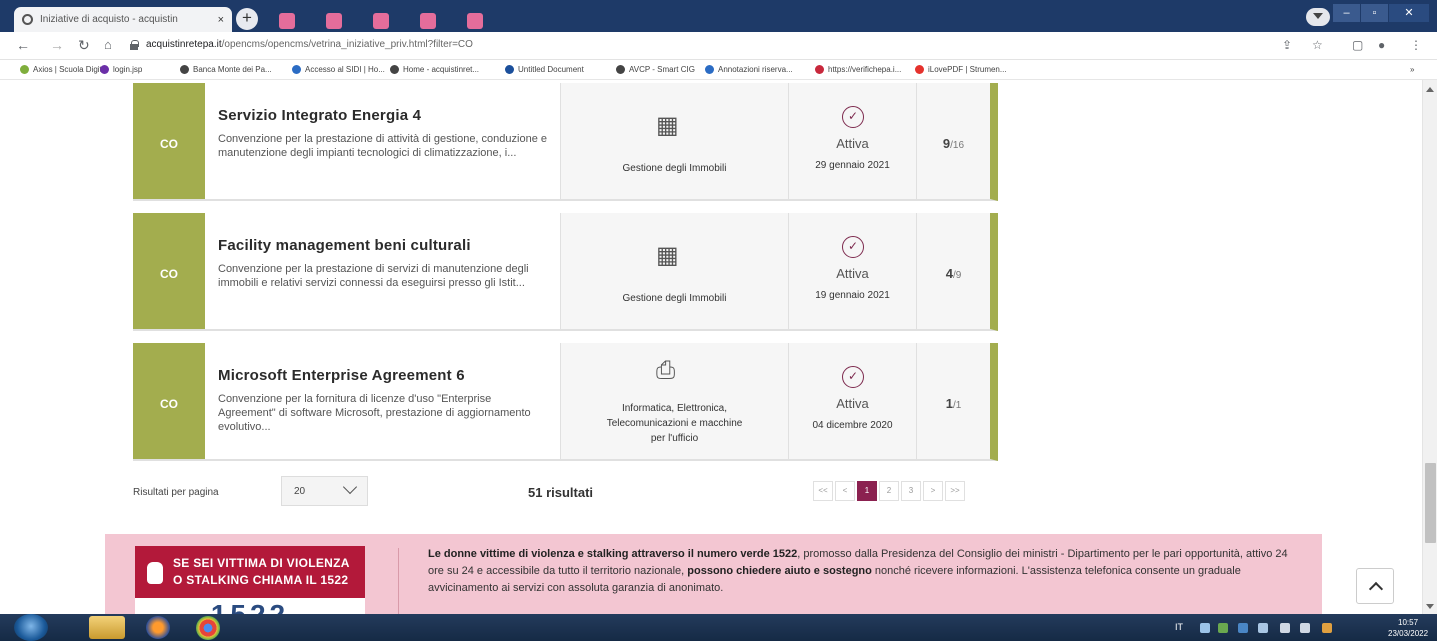  What do you see at coordinates (1305, 628) in the screenshot?
I see `network-icon` at bounding box center [1305, 628].